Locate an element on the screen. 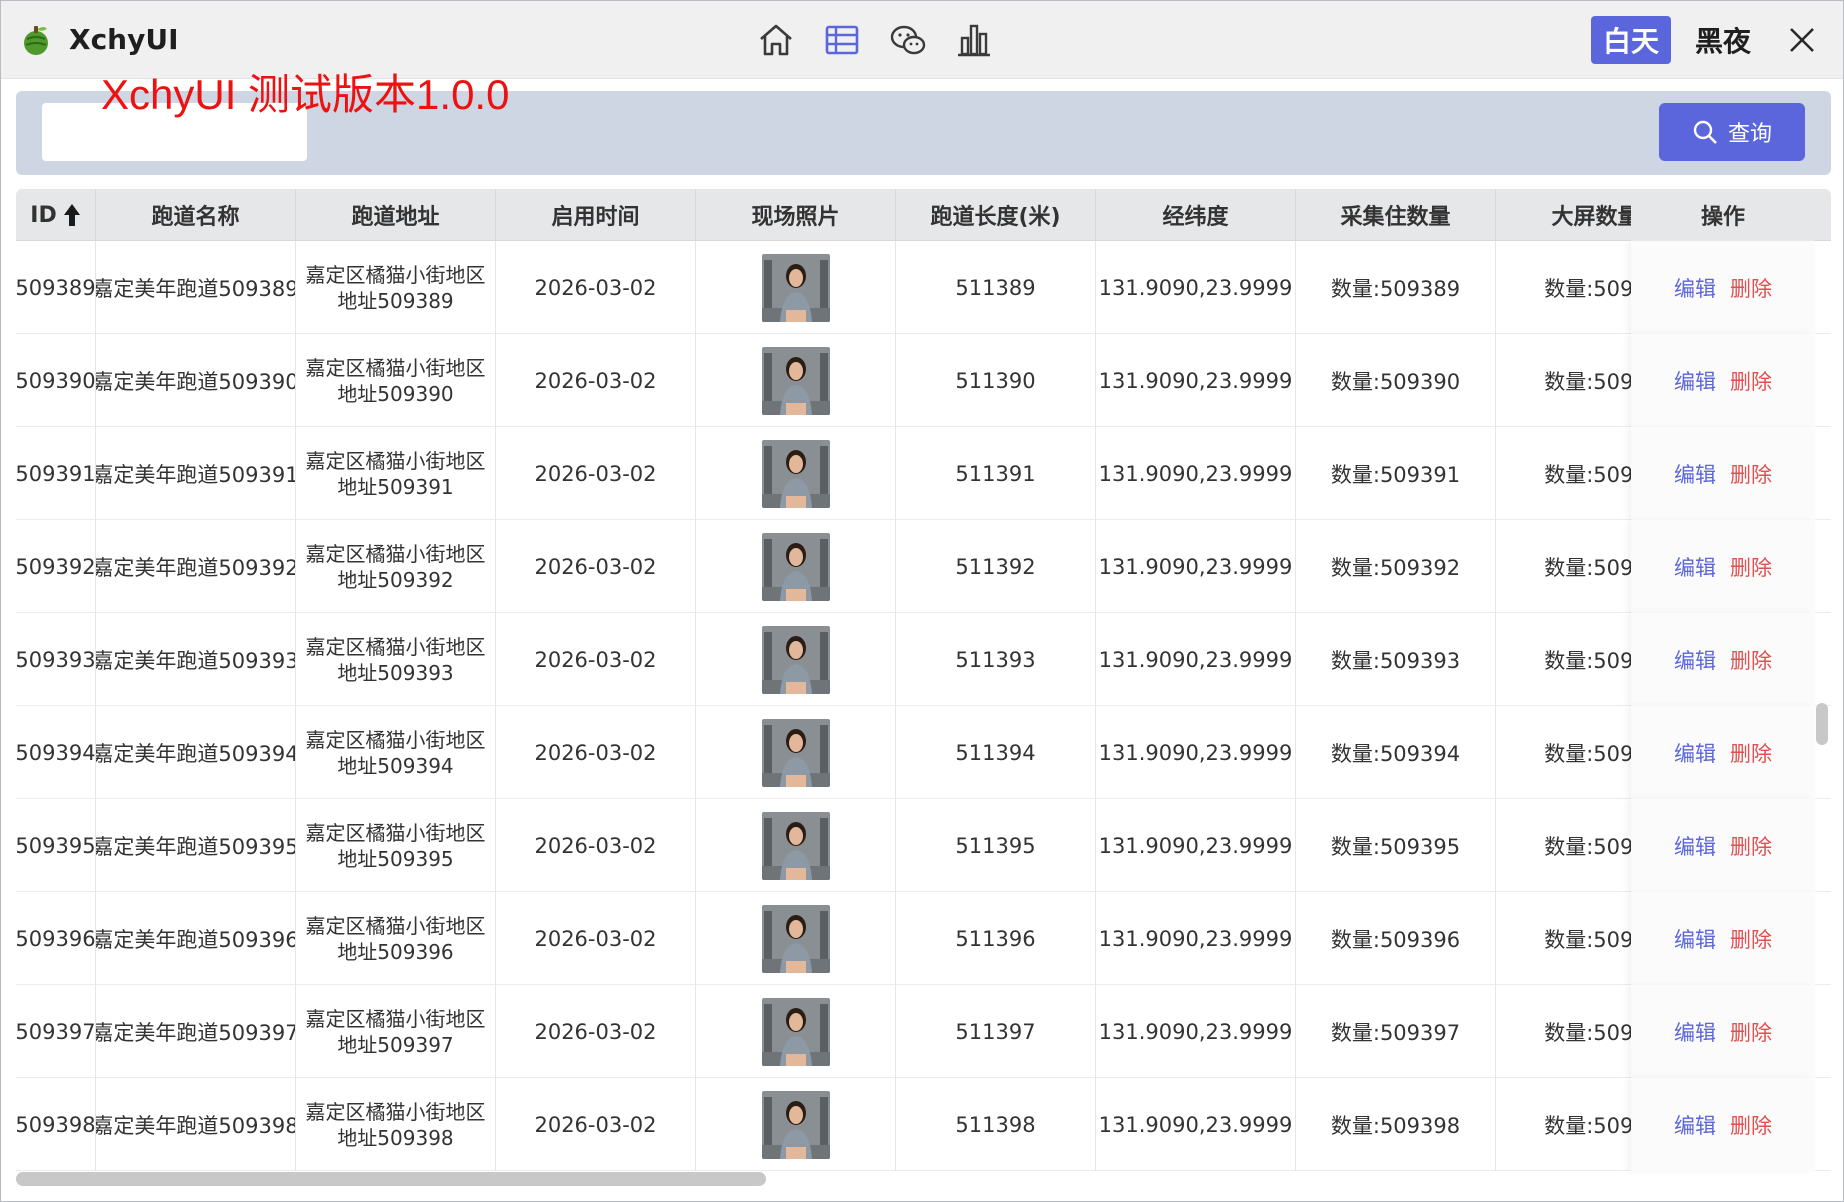  cell-address: 嘉定区橘猫小街地区 地址509394 is located at coordinates (396, 752).